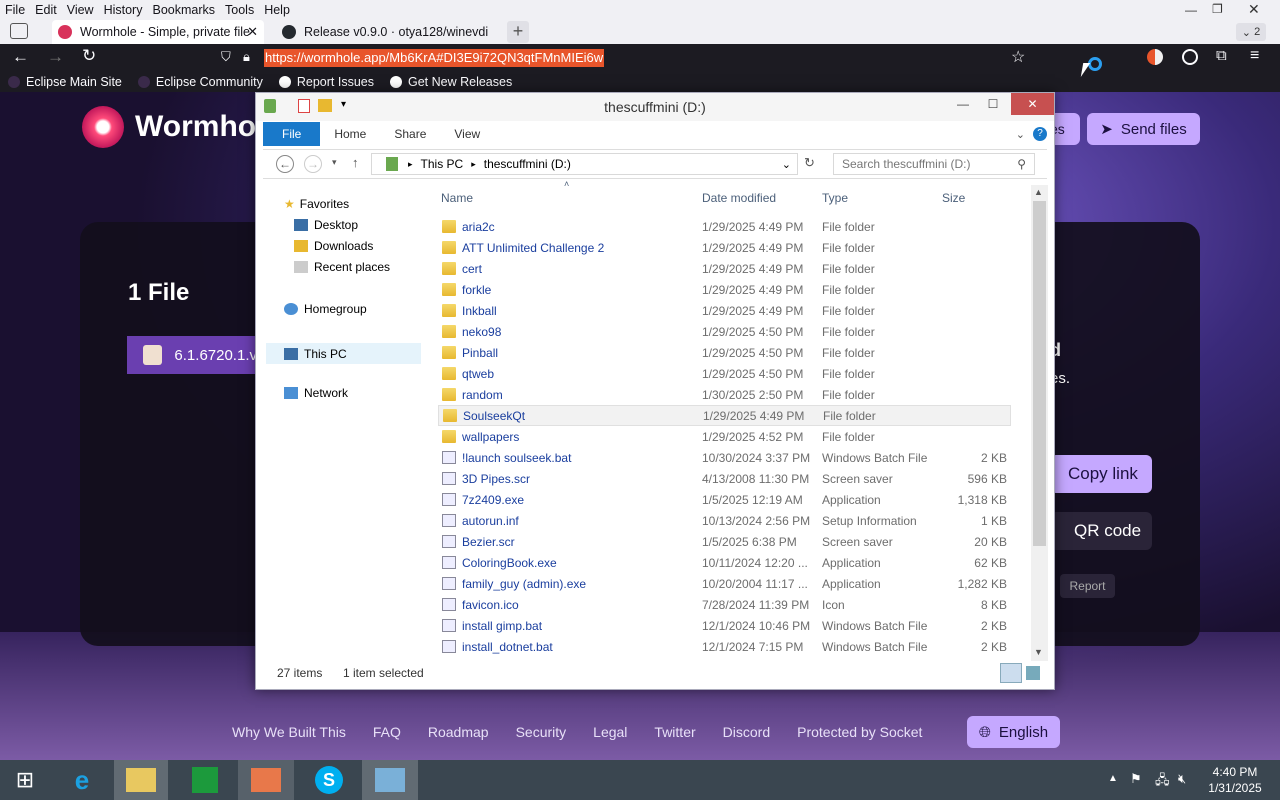  What do you see at coordinates (724, 373) in the screenshot?
I see `file-row: qtweb 1/29/2025 4:50 PM File folder` at bounding box center [724, 373].